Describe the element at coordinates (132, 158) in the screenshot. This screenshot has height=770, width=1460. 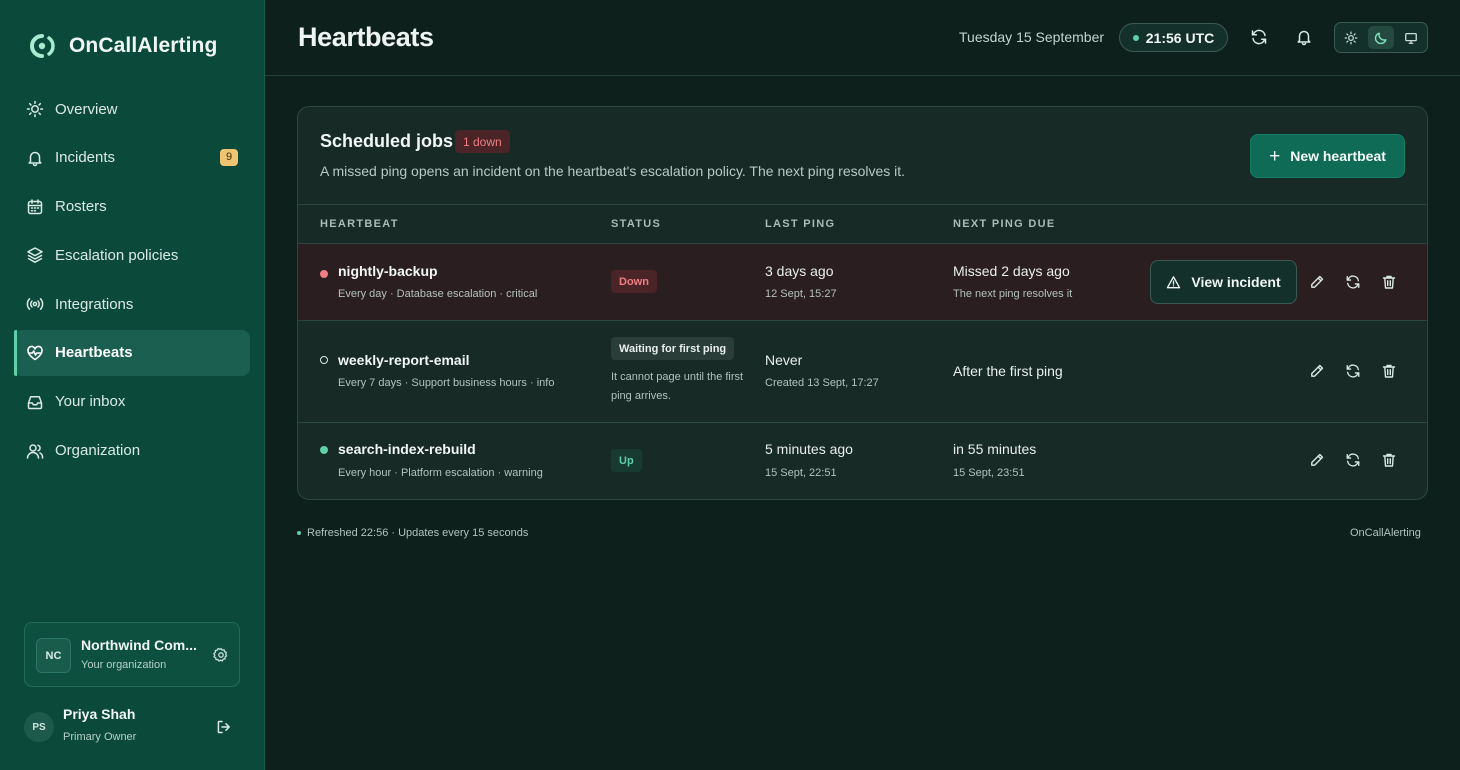
I see `sidebar-item-incidents: Incidents 9` at that location.